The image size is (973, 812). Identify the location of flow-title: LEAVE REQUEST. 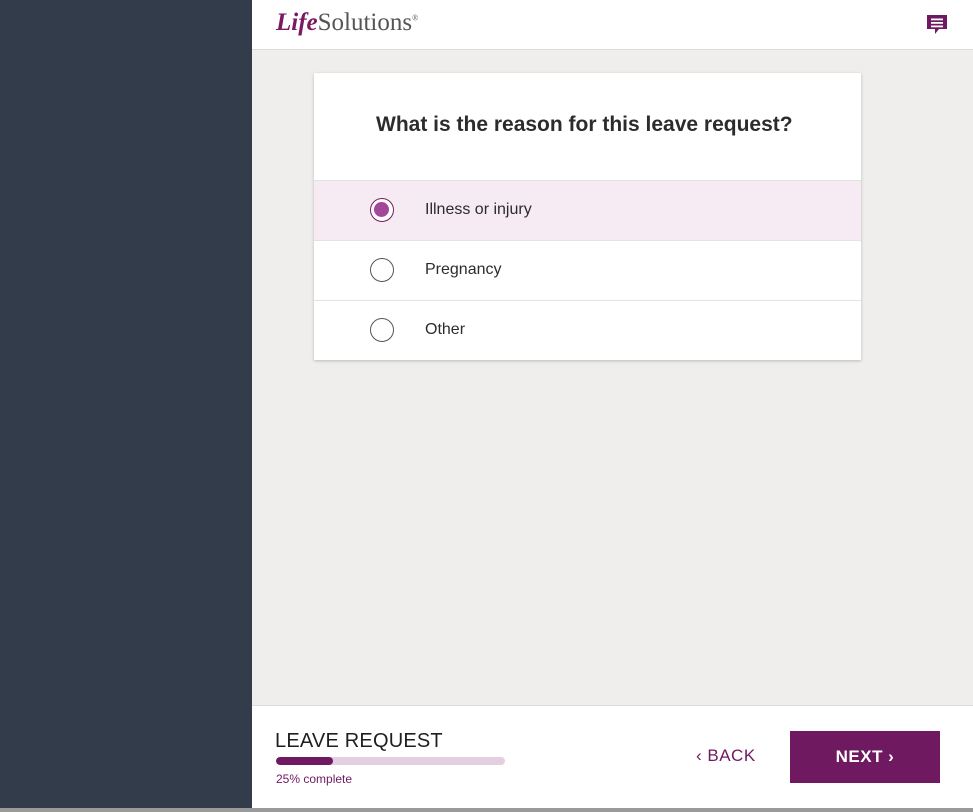
(359, 741).